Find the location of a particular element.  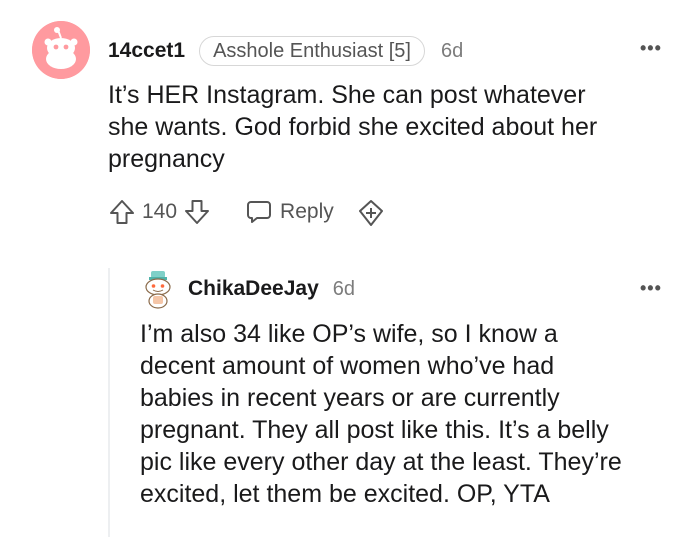

user-avatar is located at coordinates (61, 50).